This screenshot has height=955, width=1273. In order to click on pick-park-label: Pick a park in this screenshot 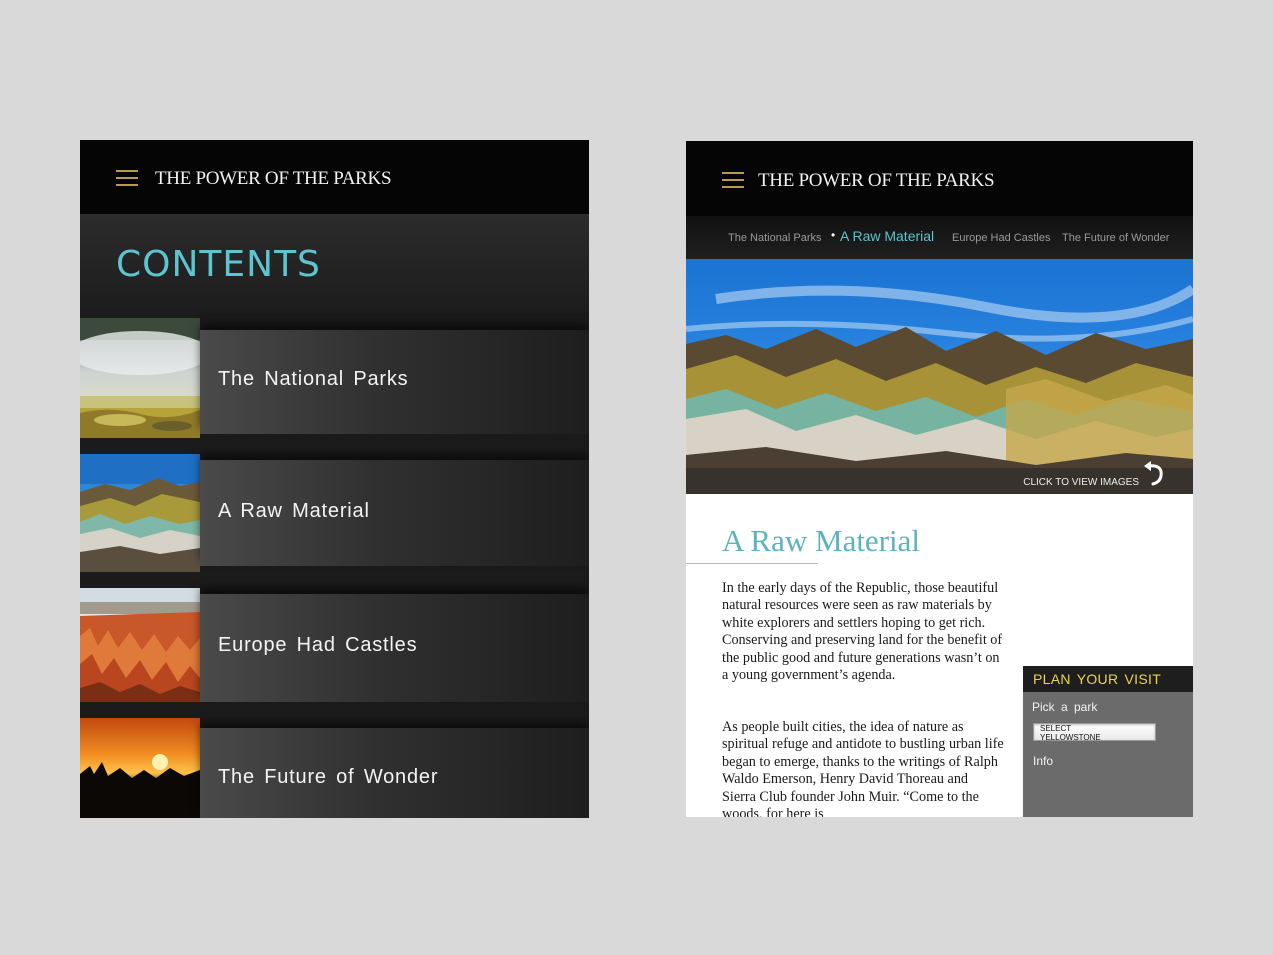, I will do `click(1065, 707)`.